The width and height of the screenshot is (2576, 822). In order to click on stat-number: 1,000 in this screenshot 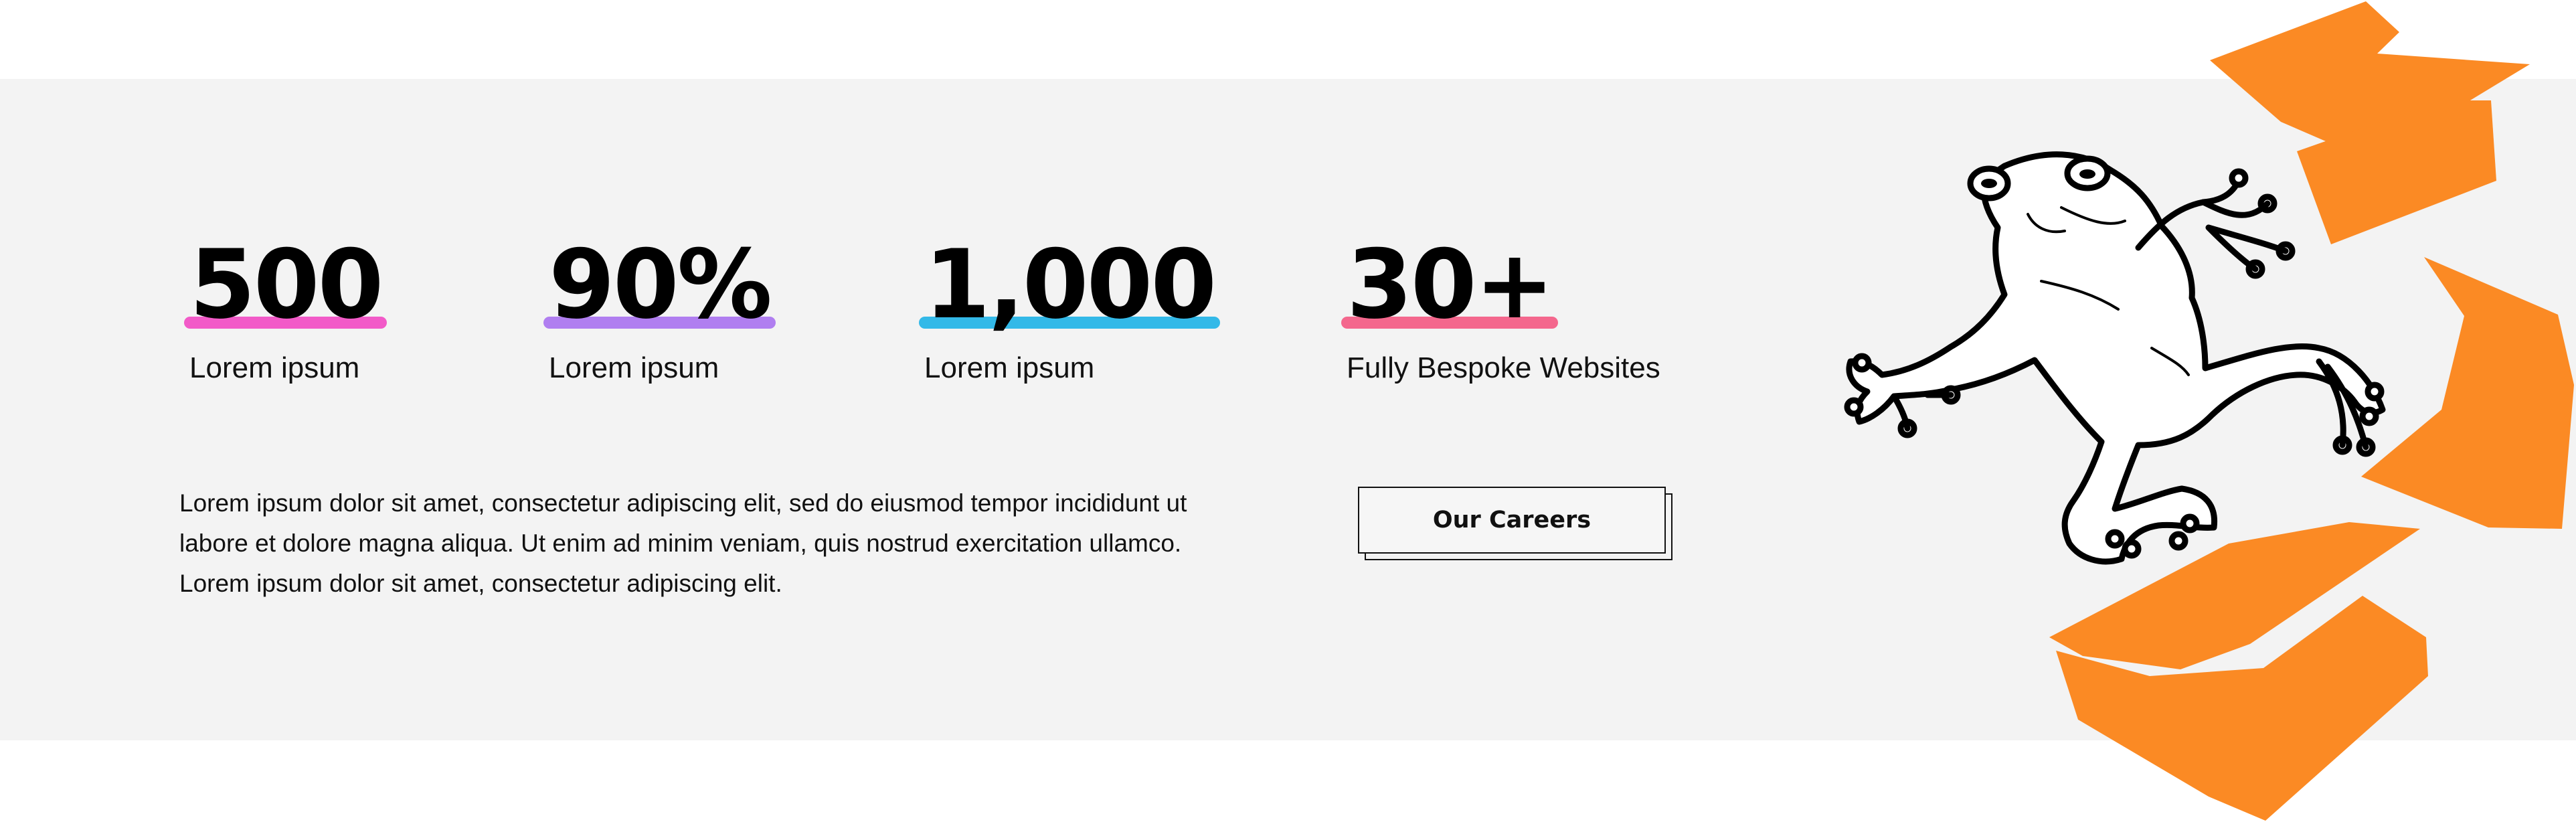, I will do `click(1070, 285)`.